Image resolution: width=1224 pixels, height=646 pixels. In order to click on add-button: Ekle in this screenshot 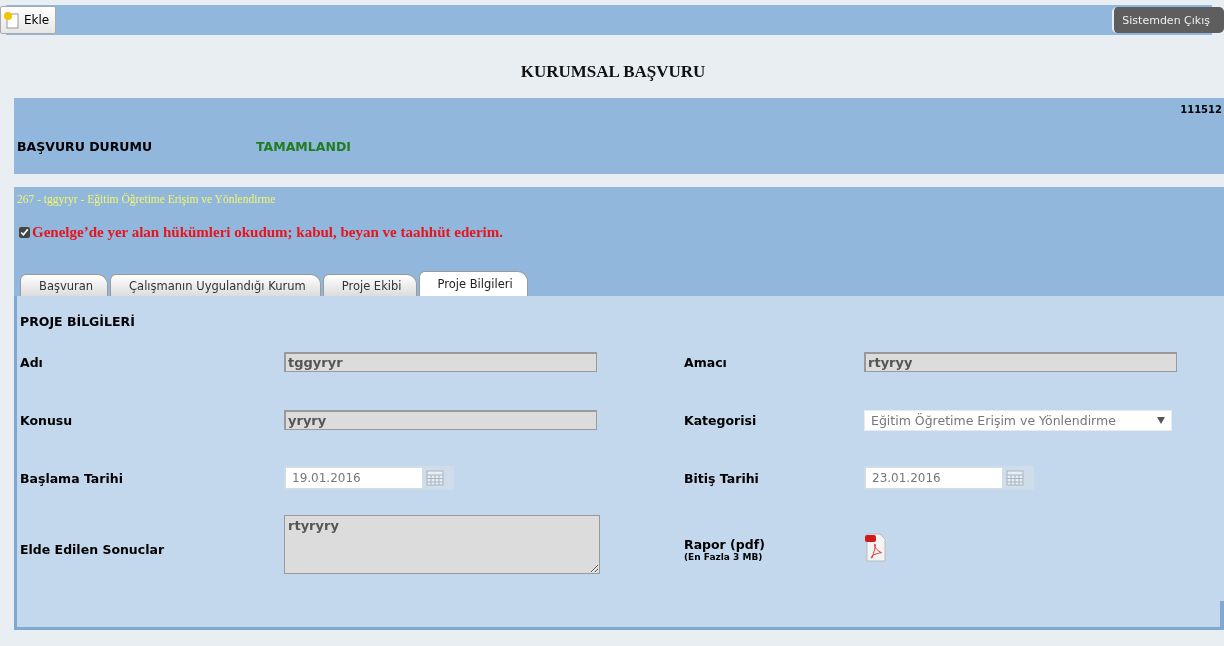, I will do `click(28, 20)`.